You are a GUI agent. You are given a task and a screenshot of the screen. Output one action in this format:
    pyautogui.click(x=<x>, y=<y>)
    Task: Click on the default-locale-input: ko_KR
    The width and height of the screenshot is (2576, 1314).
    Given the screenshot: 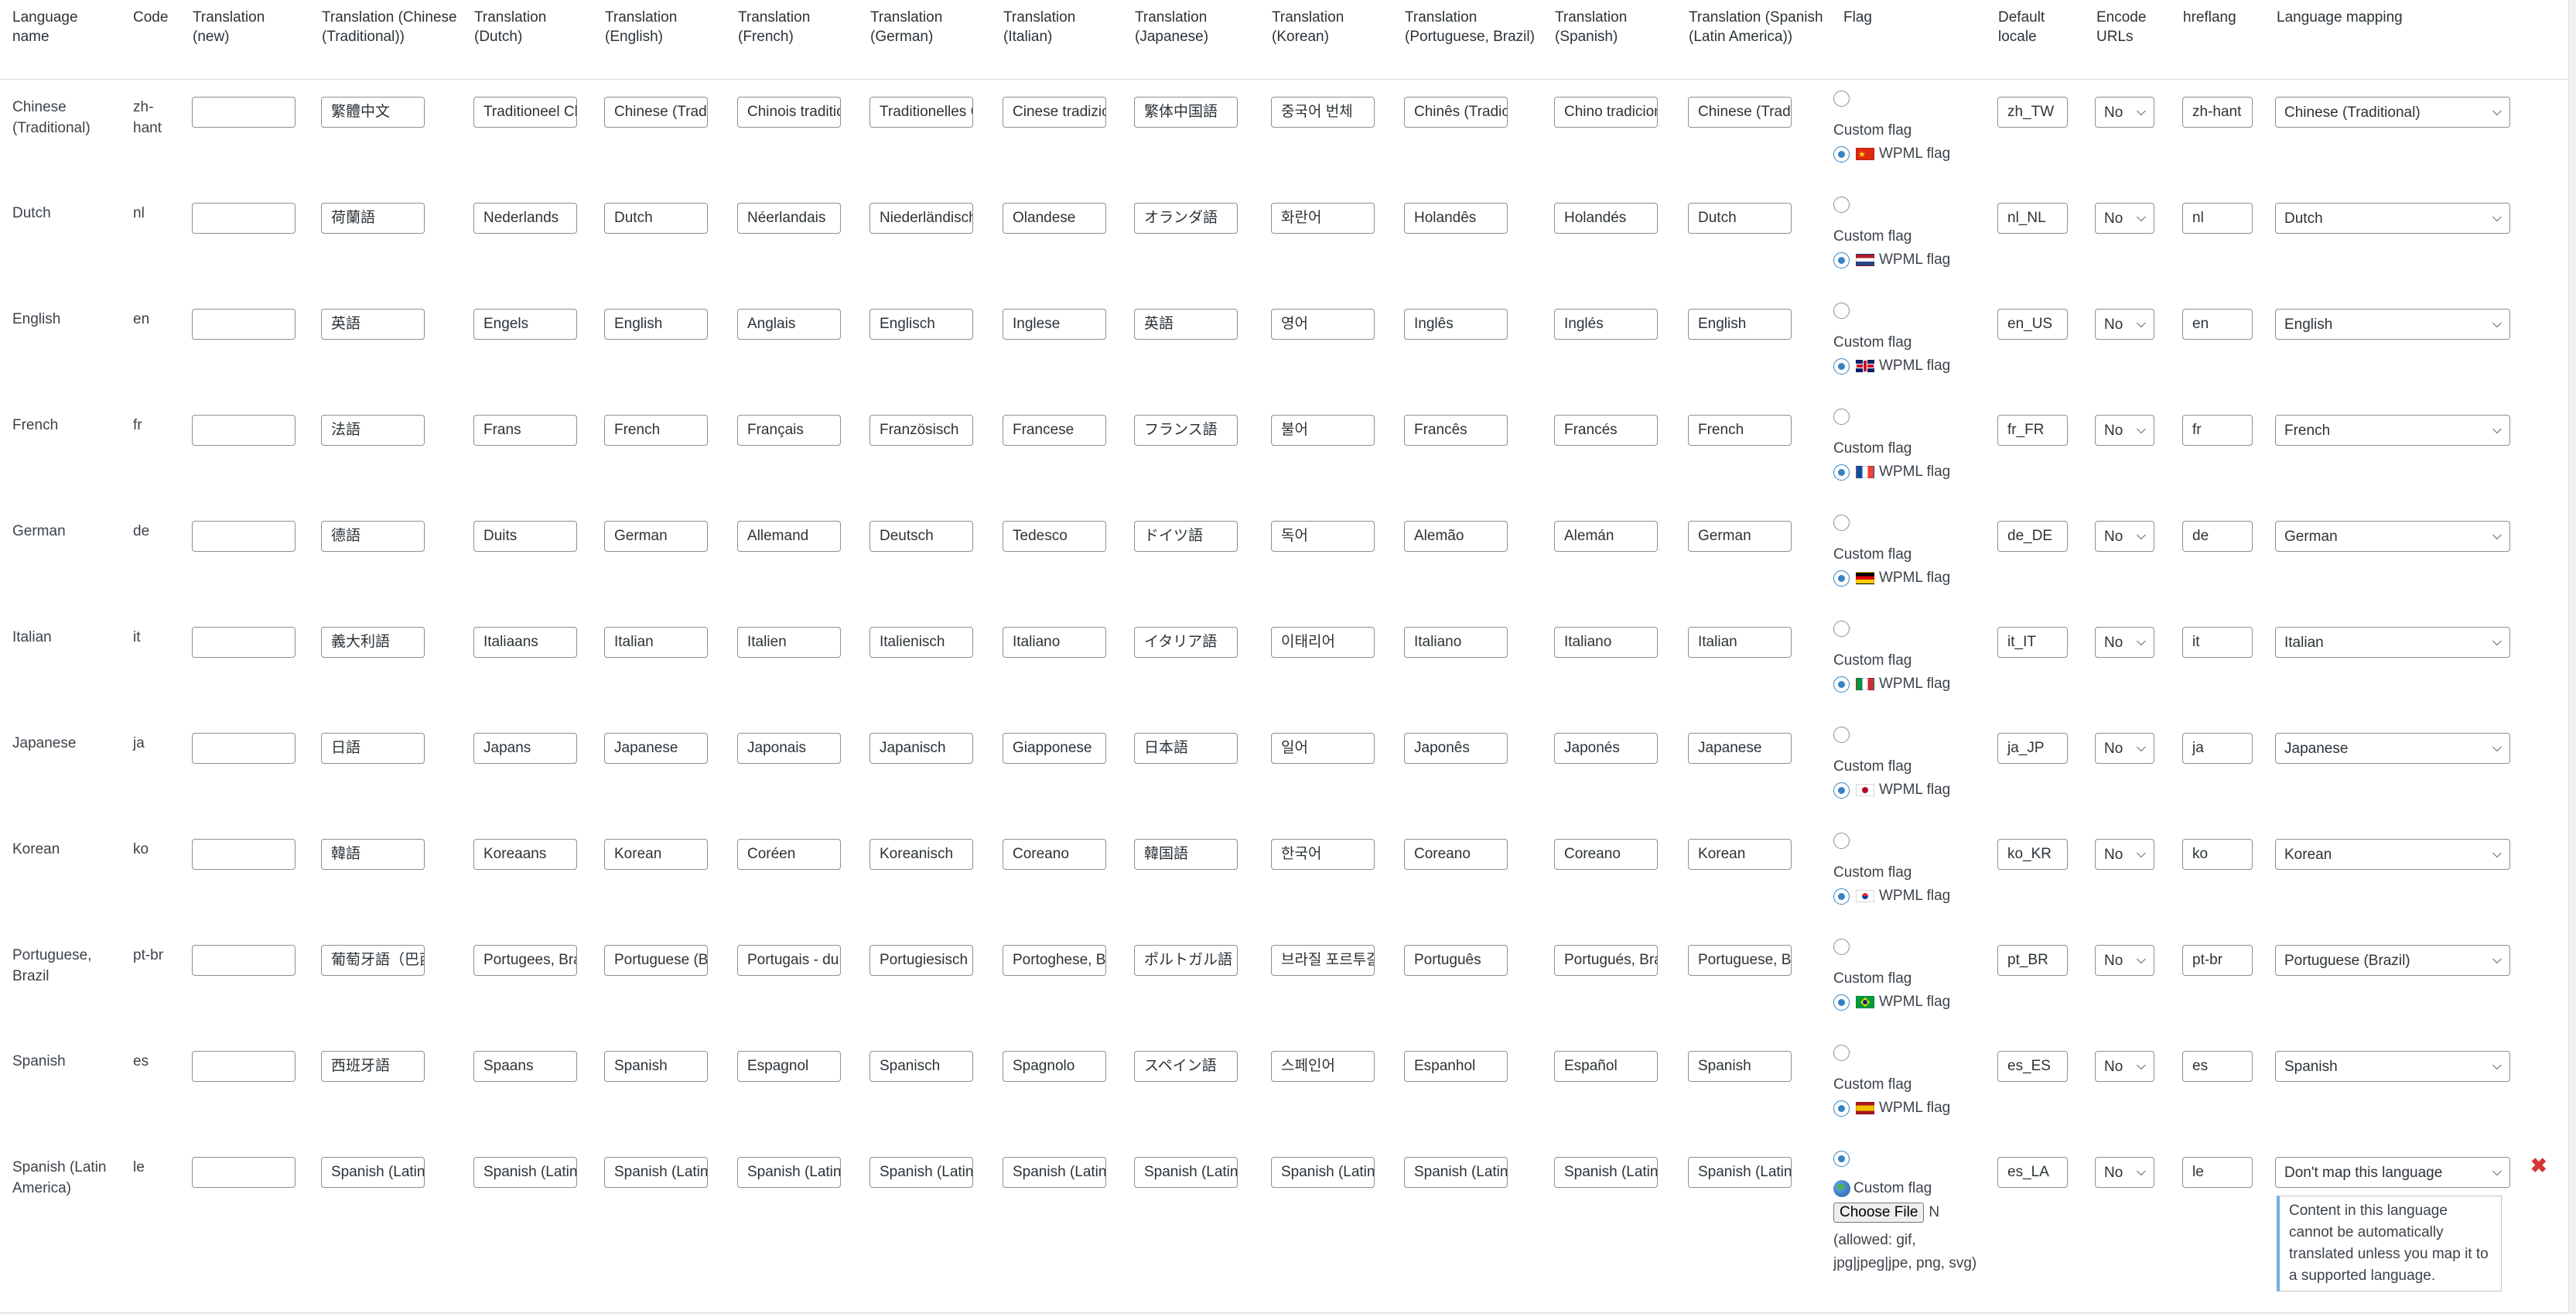 What is the action you would take?
    pyautogui.click(x=2033, y=854)
    